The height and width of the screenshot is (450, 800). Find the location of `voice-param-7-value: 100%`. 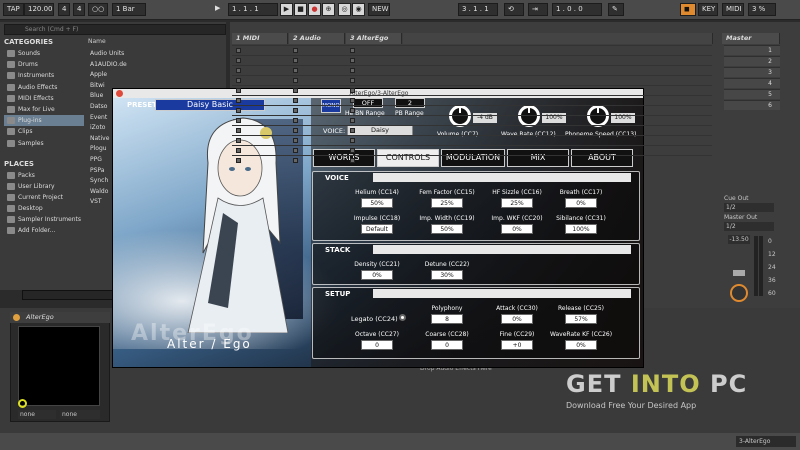

voice-param-7-value: 100% is located at coordinates (581, 229).